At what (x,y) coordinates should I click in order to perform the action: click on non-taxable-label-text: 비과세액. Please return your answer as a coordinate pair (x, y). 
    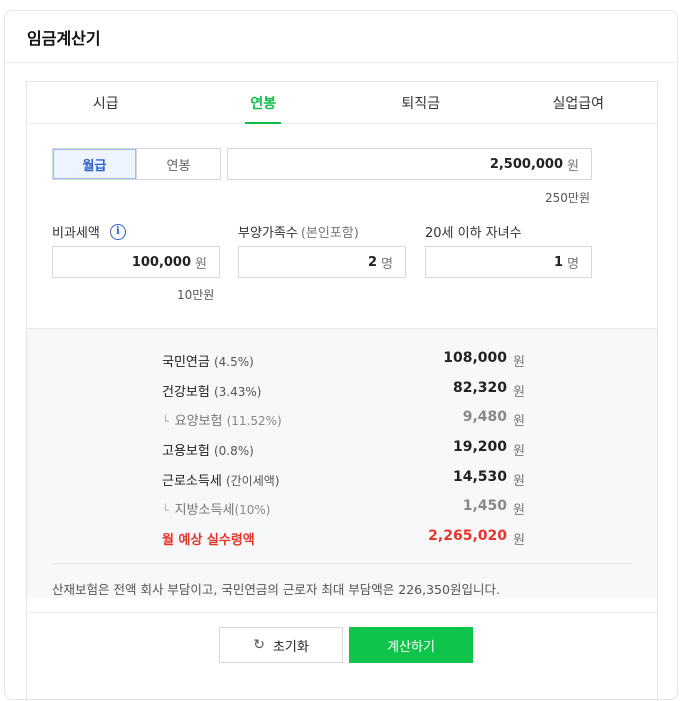
    Looking at the image, I should click on (76, 233).